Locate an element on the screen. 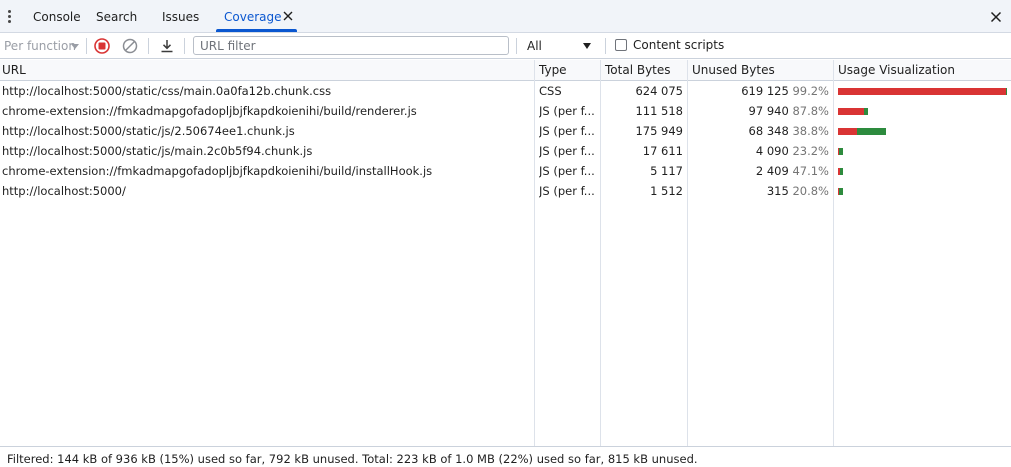  unused-percent: 99.2% is located at coordinates (810, 91).